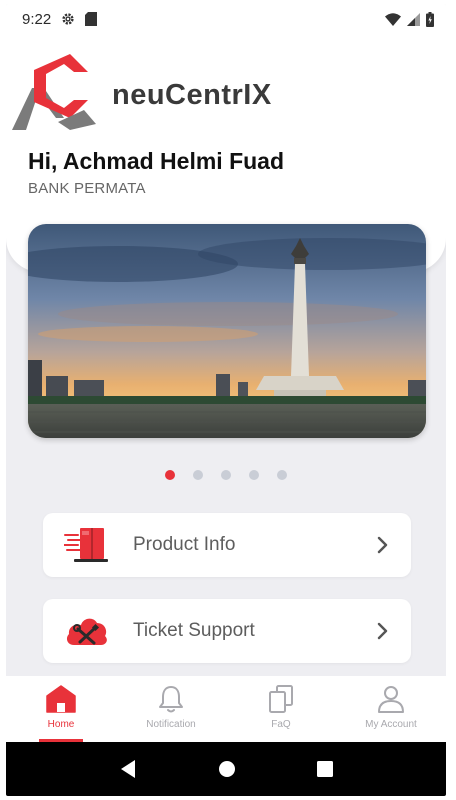  I want to click on home-icon, so click(61, 699).